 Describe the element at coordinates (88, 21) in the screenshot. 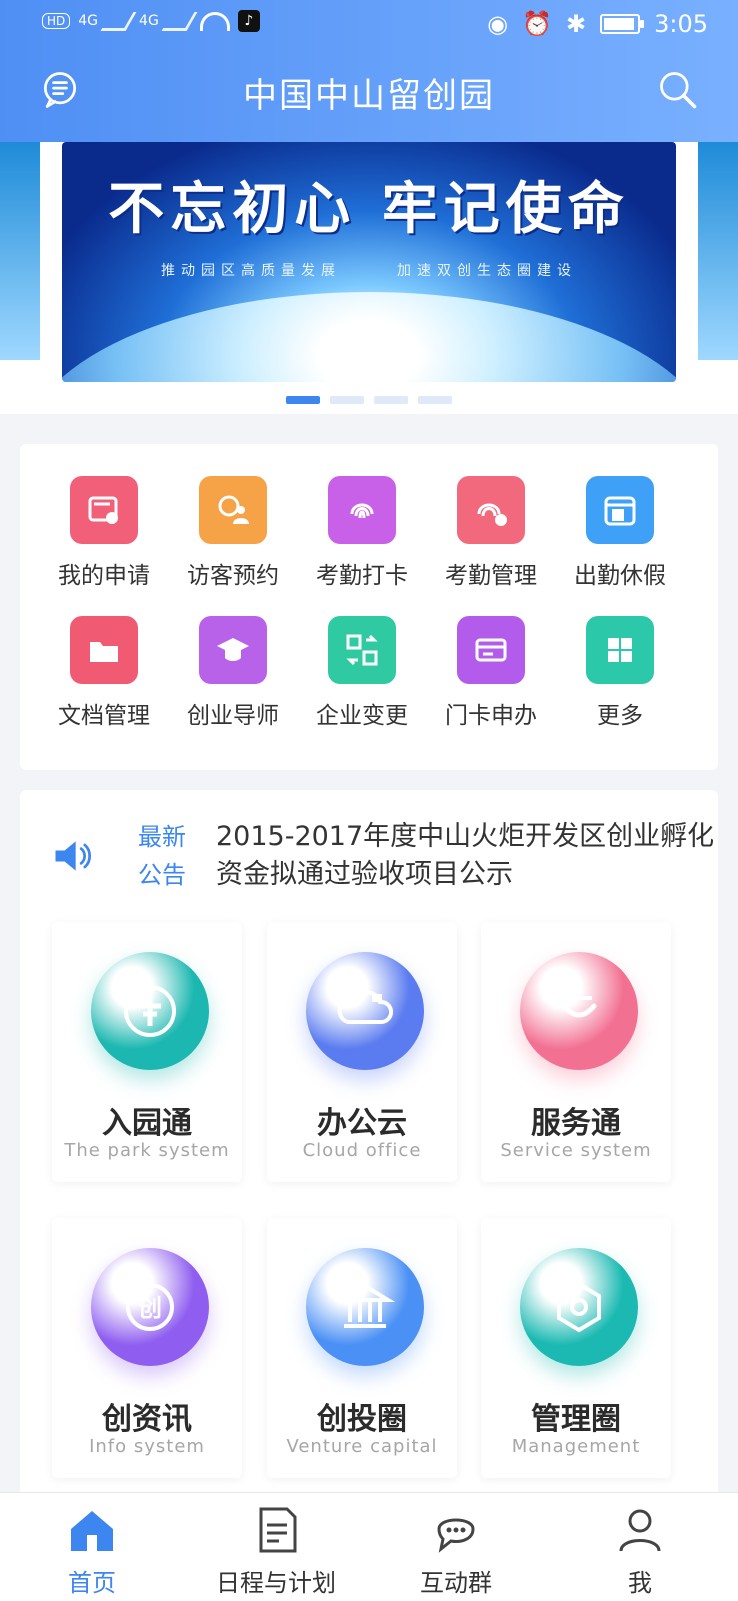

I see `network-4g-label: 4G` at that location.